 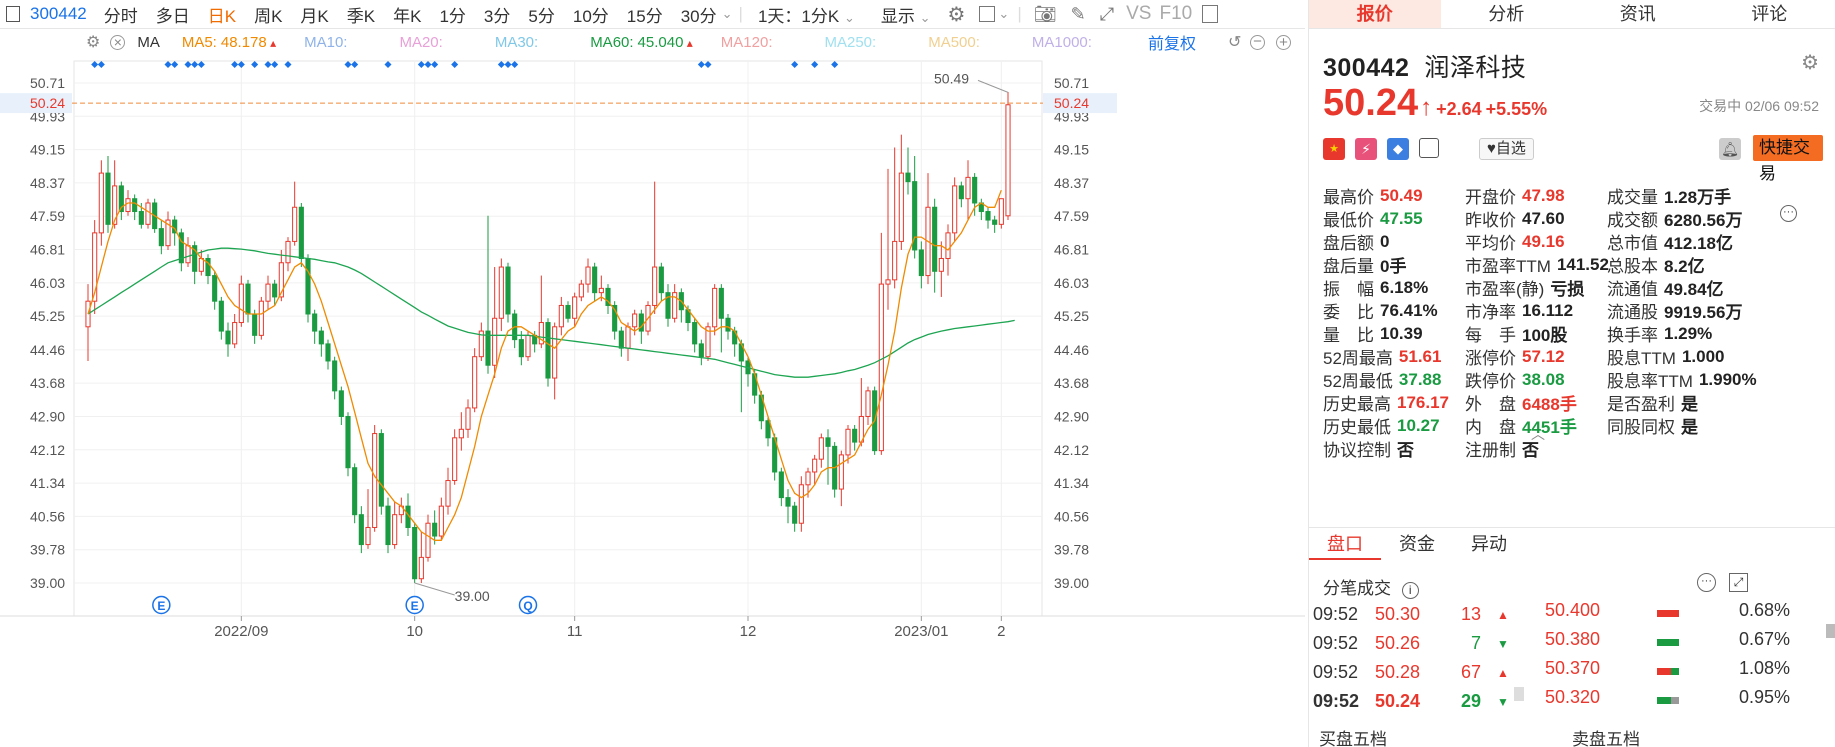 What do you see at coordinates (1489, 544) in the screenshot?
I see `sub-tab-2: 异动` at bounding box center [1489, 544].